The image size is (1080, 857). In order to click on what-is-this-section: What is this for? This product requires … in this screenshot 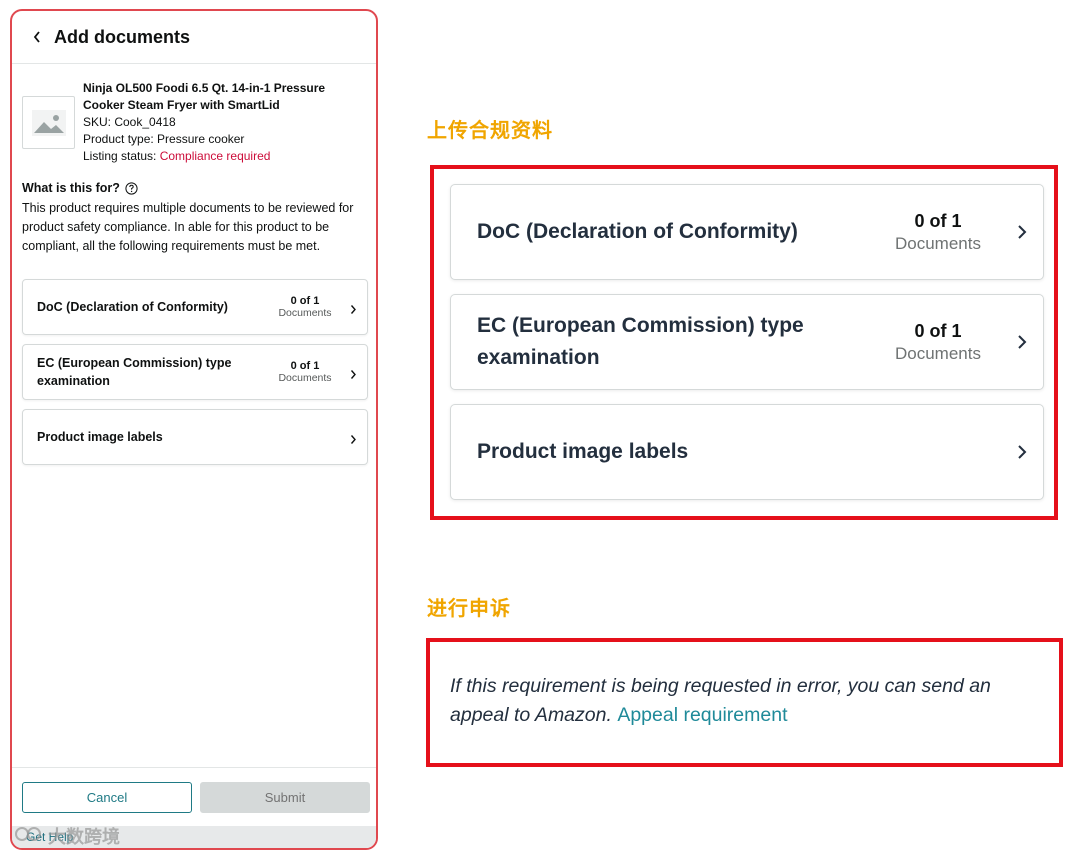, I will do `click(194, 210)`.